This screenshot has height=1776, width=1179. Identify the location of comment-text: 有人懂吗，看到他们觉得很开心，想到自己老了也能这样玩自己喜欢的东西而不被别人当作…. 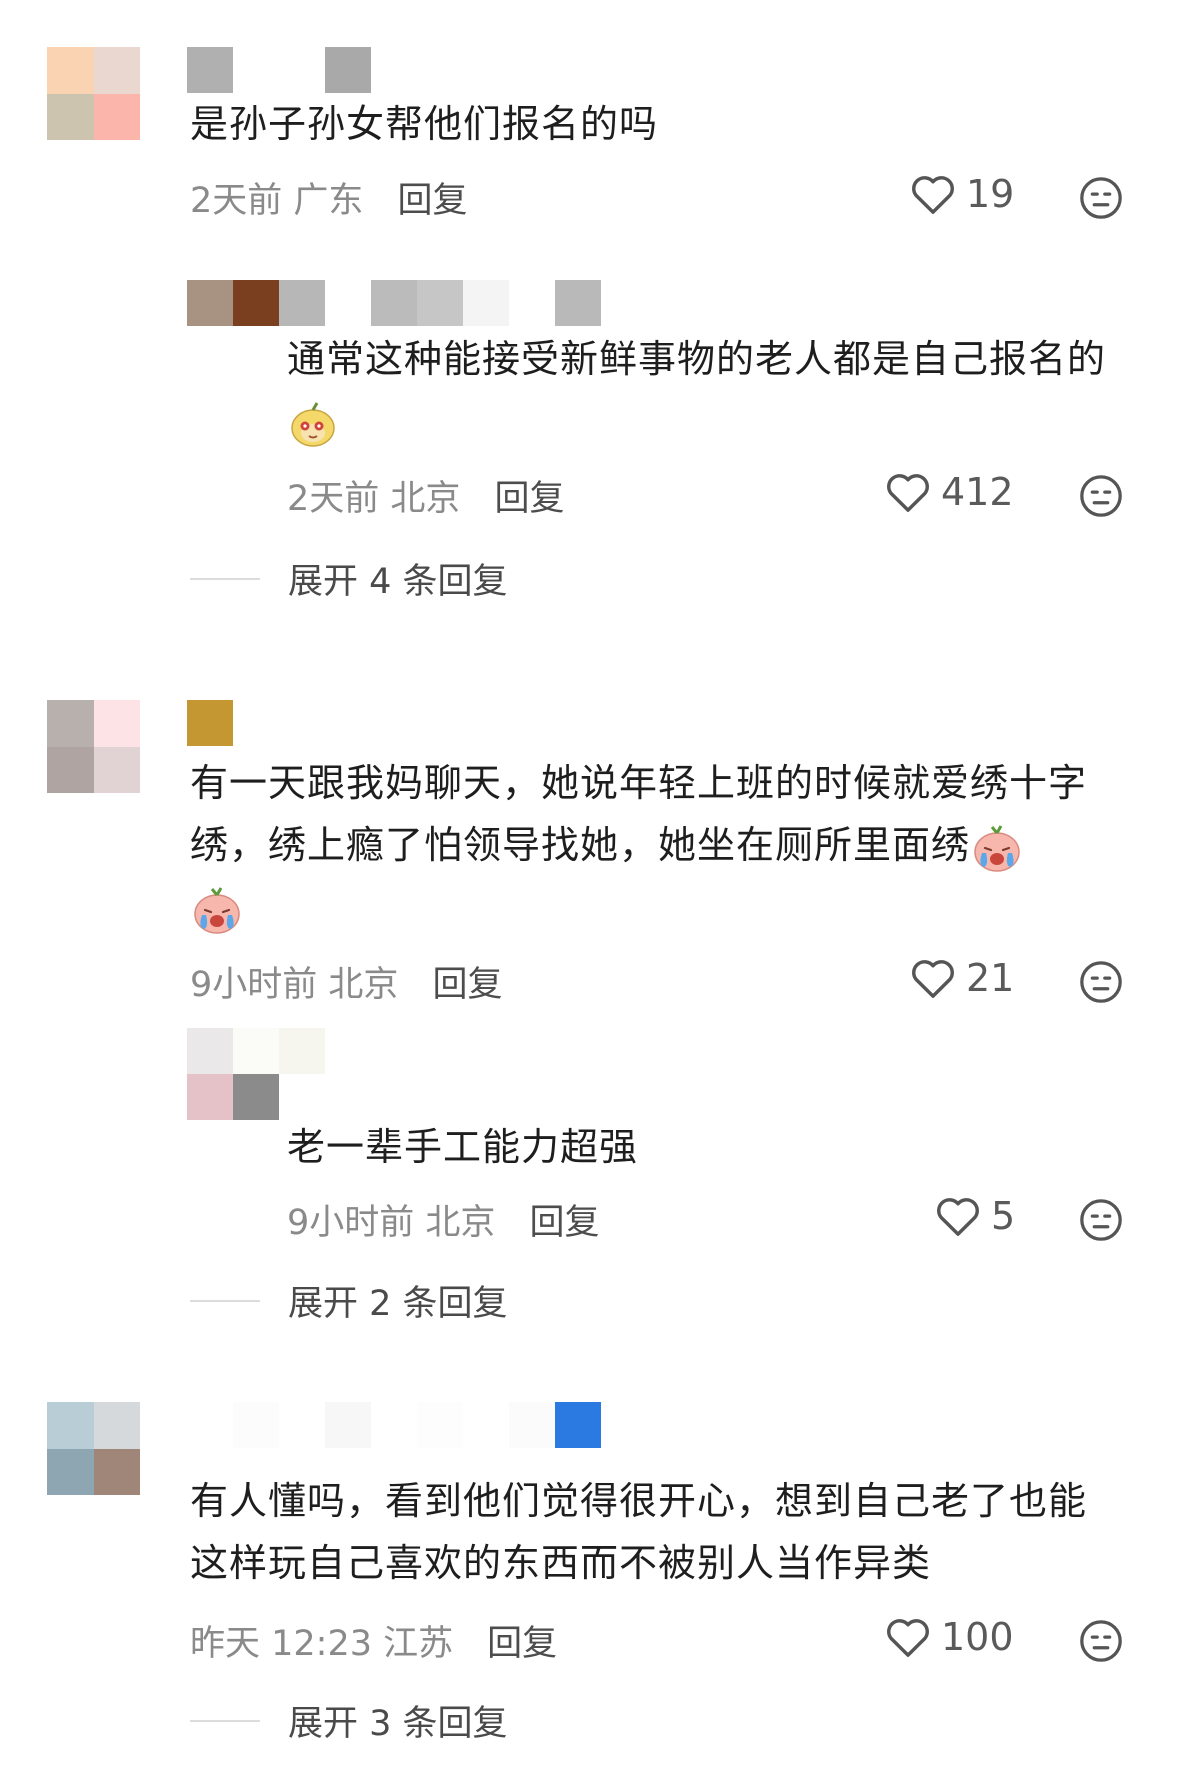
(639, 1532).